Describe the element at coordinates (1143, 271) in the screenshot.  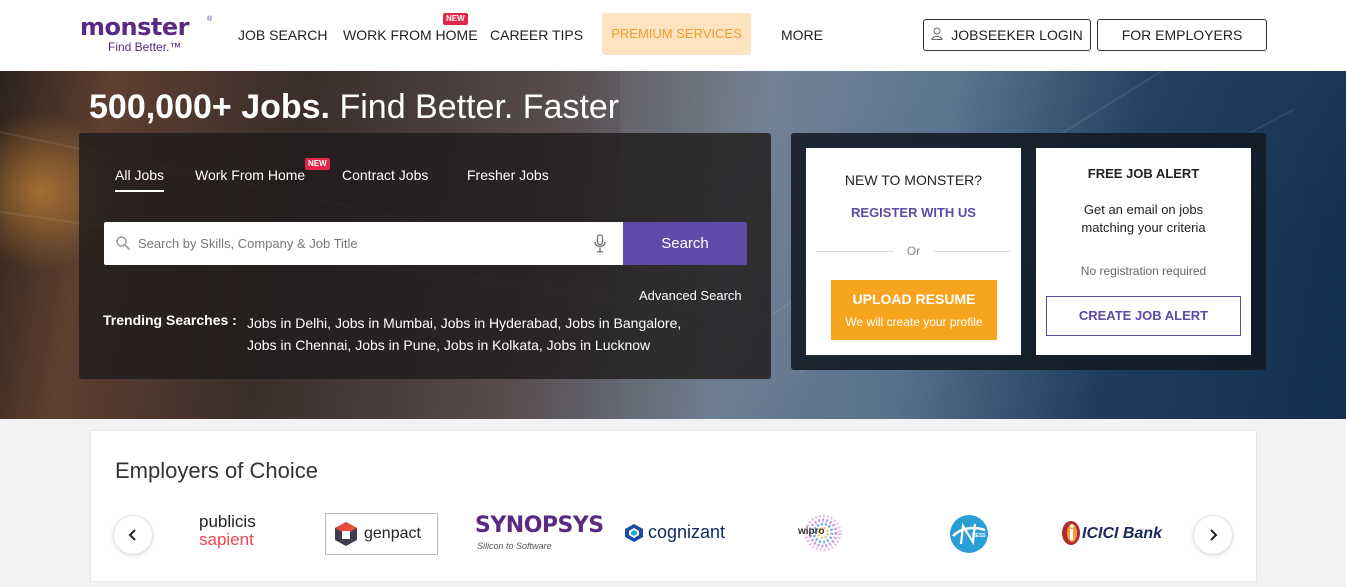
I see `no-registration-note: No registration required` at that location.